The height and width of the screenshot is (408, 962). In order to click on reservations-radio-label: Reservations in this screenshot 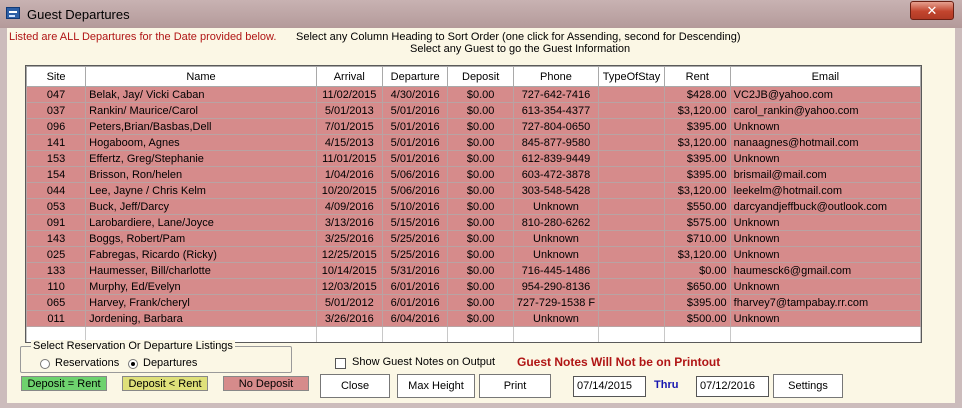, I will do `click(87, 363)`.